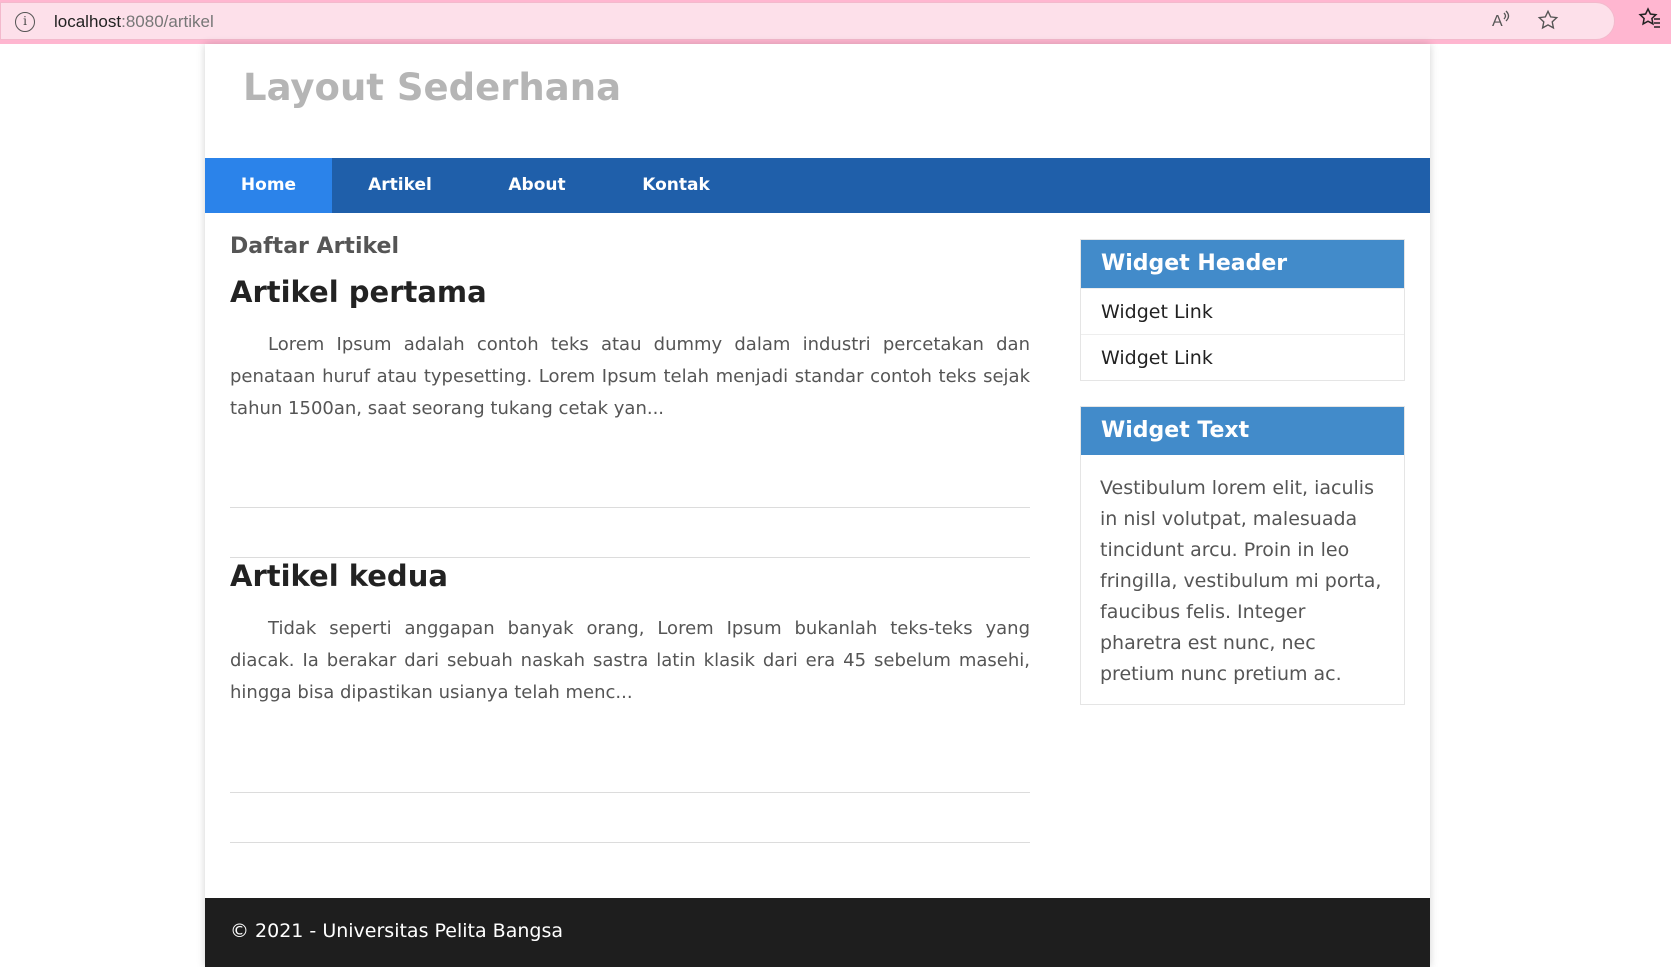 This screenshot has width=1671, height=967. What do you see at coordinates (817, 185) in the screenshot?
I see `main-navbar: Home Artikel About Kontak` at bounding box center [817, 185].